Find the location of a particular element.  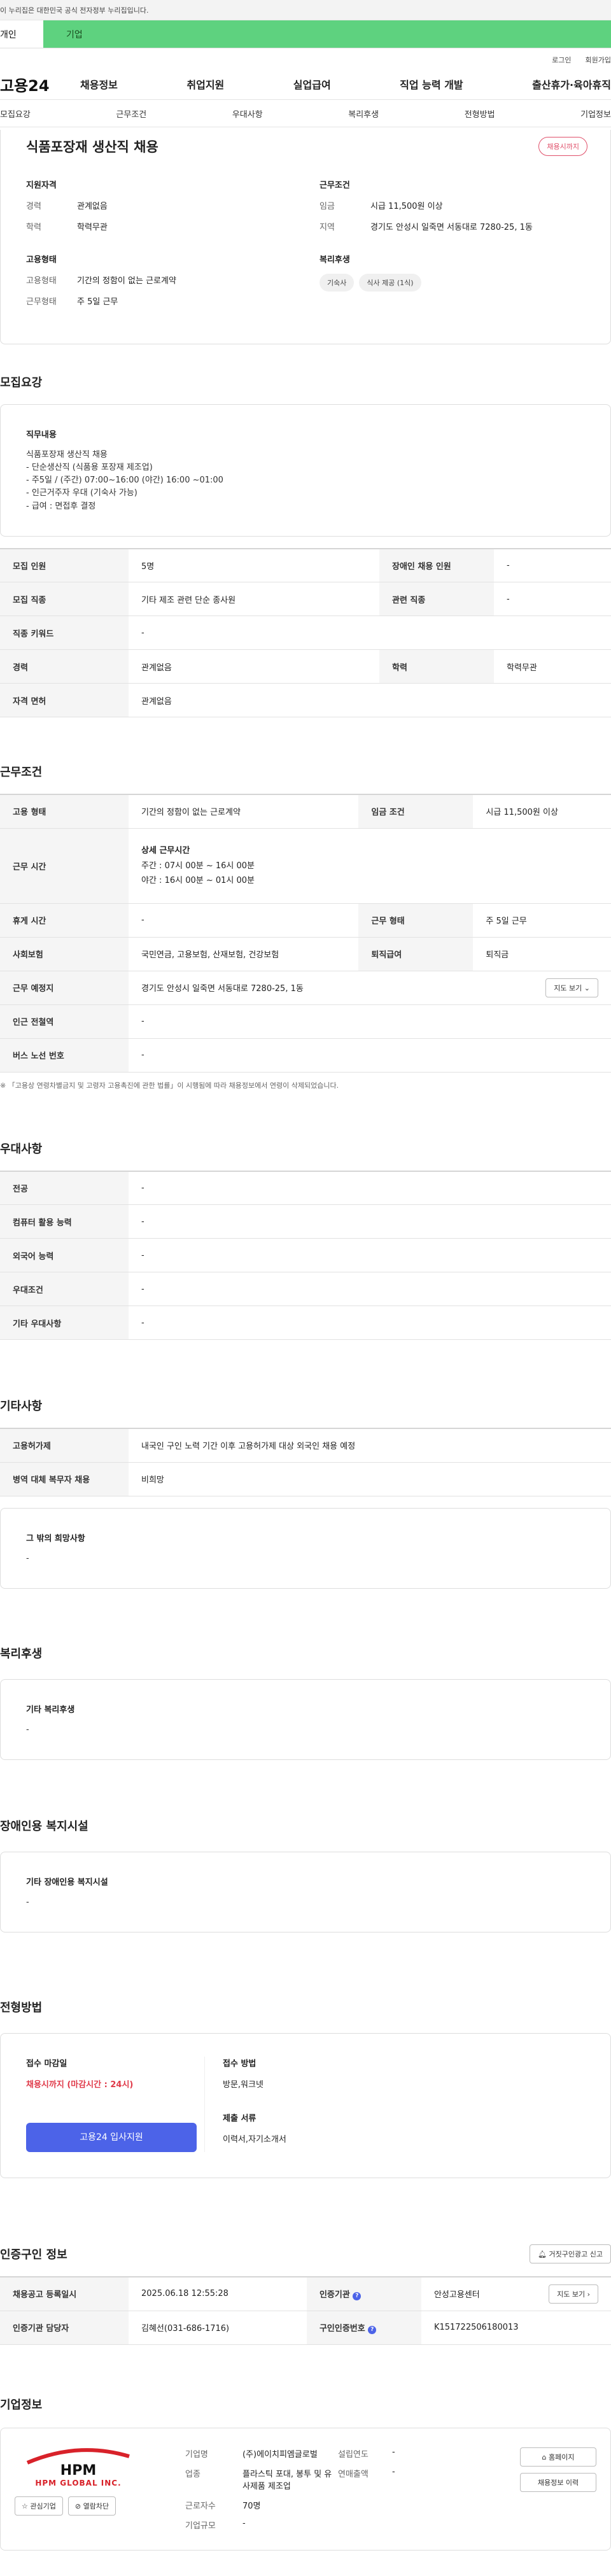

block-view-button: ⊘ 열람차단 is located at coordinates (91, 2506).